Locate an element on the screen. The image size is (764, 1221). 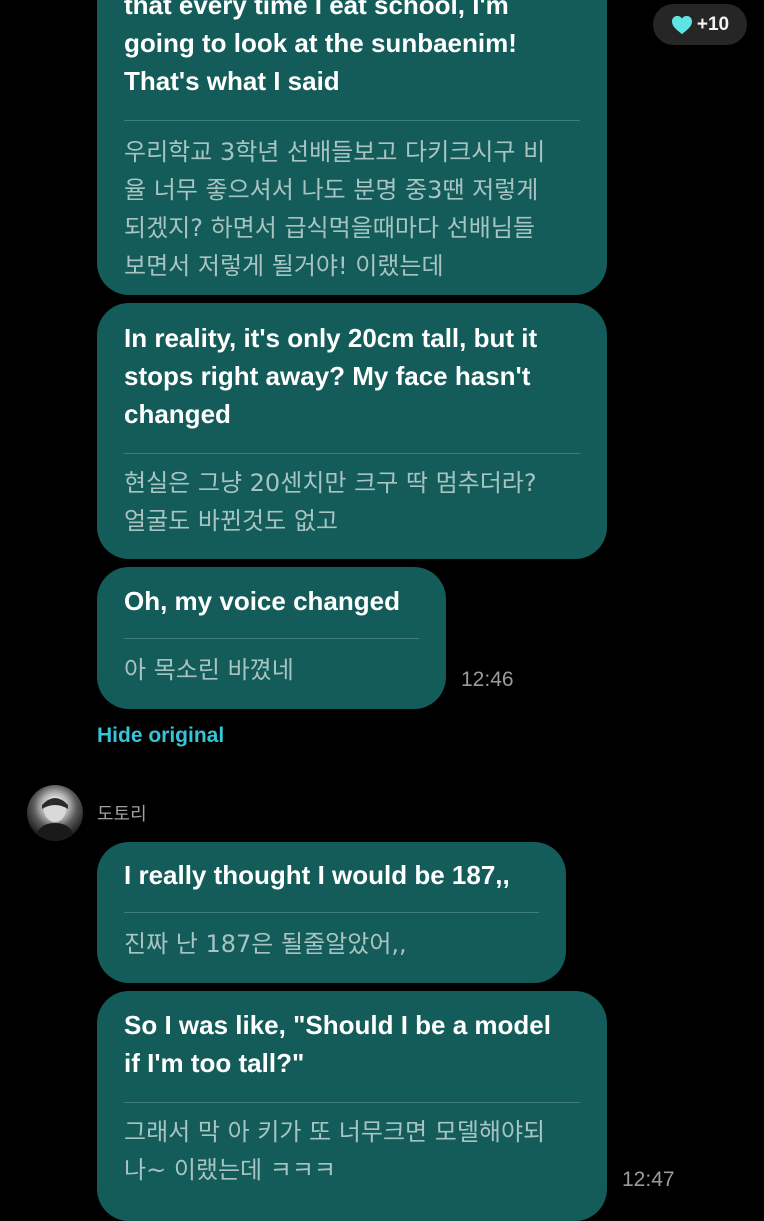
hide-original-link: Hide original is located at coordinates (160, 736).